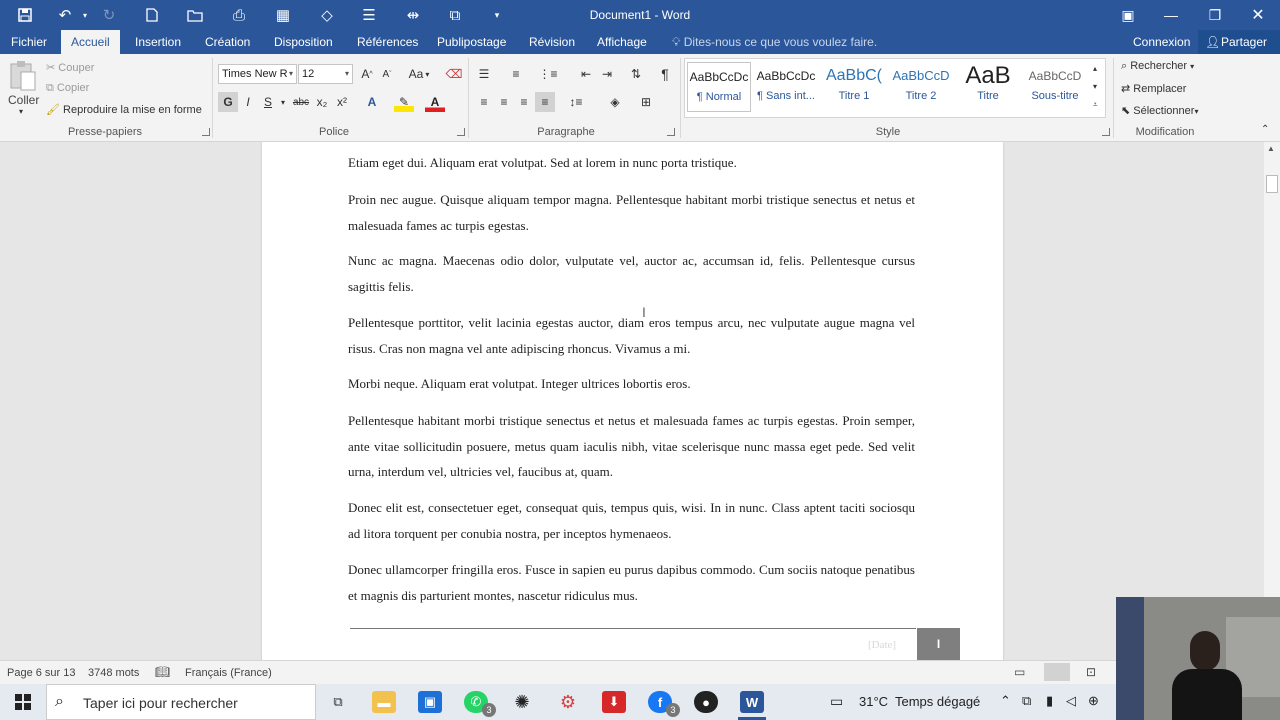 The image size is (1280, 720). Describe the element at coordinates (548, 74) in the screenshot. I see `multilevel-list-icon: ⋮≡` at that location.